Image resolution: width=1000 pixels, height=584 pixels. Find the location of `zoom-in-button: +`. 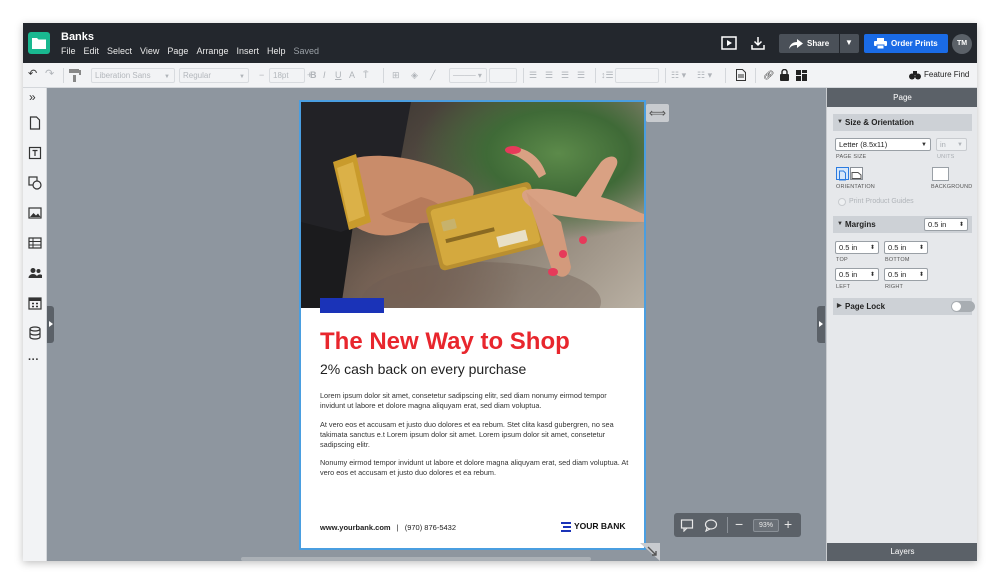

zoom-in-button: + is located at coordinates (788, 524).